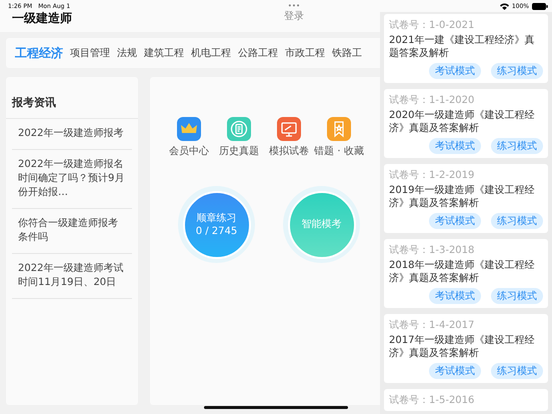 The image size is (552, 414). I want to click on news-heading: 报考资讯, so click(72, 98).